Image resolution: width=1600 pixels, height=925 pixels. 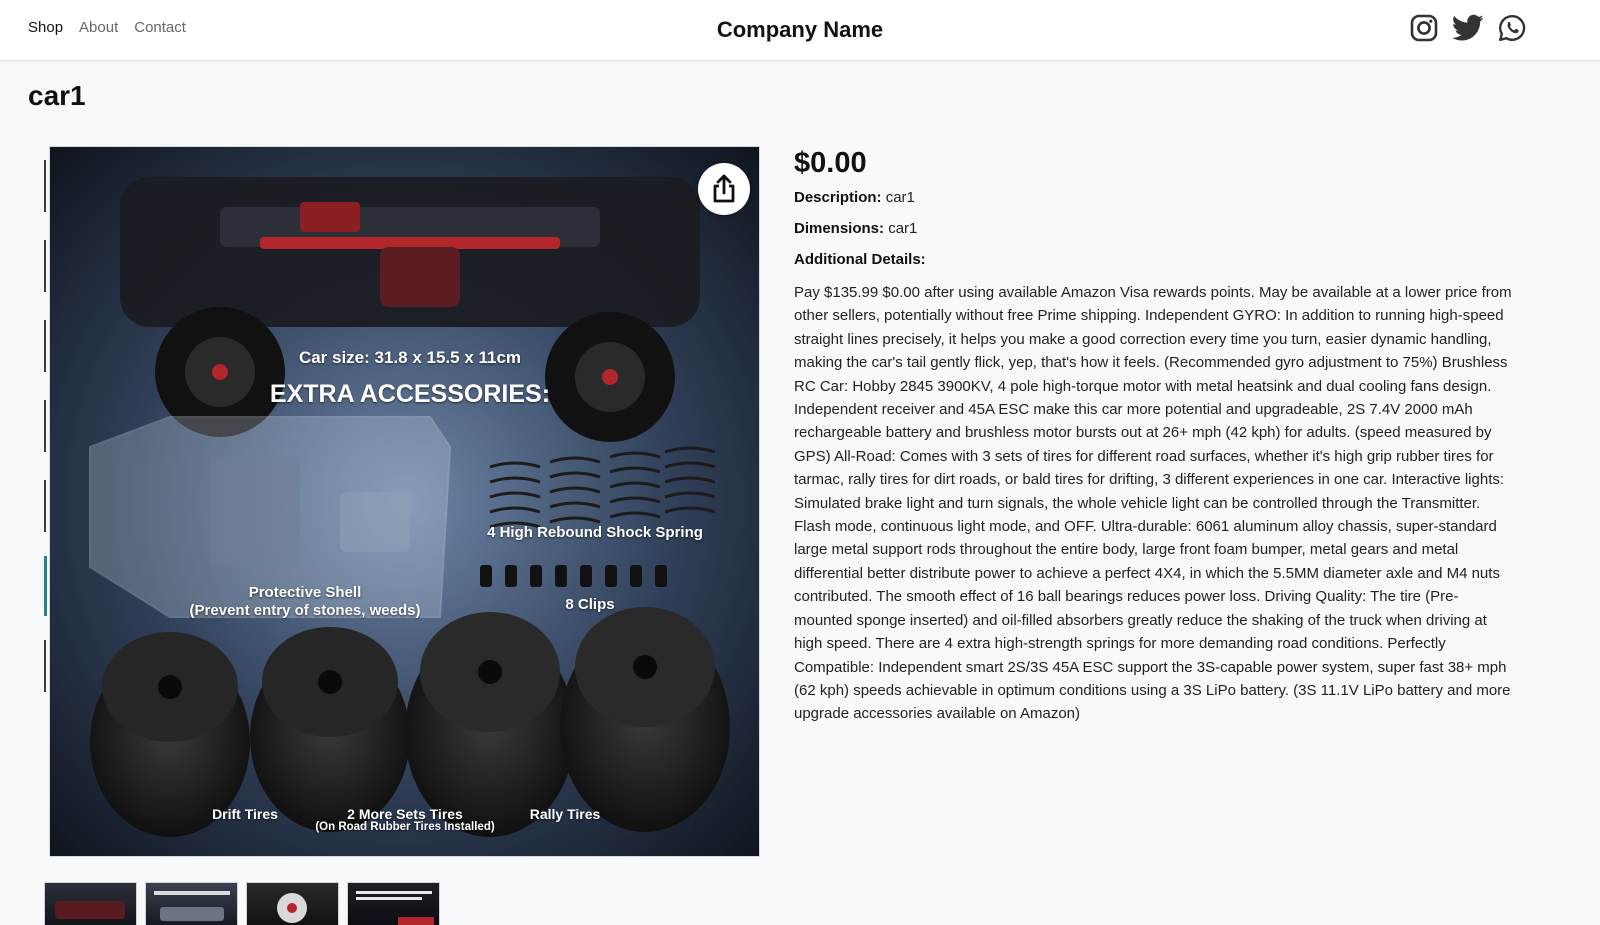 I want to click on overlay-shell-line1: Protective Shell, so click(x=305, y=592).